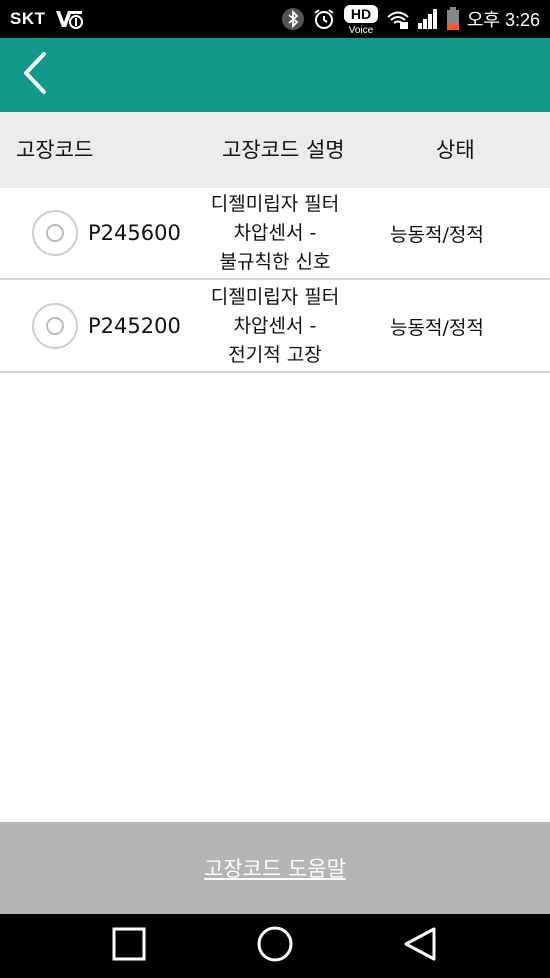  I want to click on carrier-label: SKT, so click(28, 18).